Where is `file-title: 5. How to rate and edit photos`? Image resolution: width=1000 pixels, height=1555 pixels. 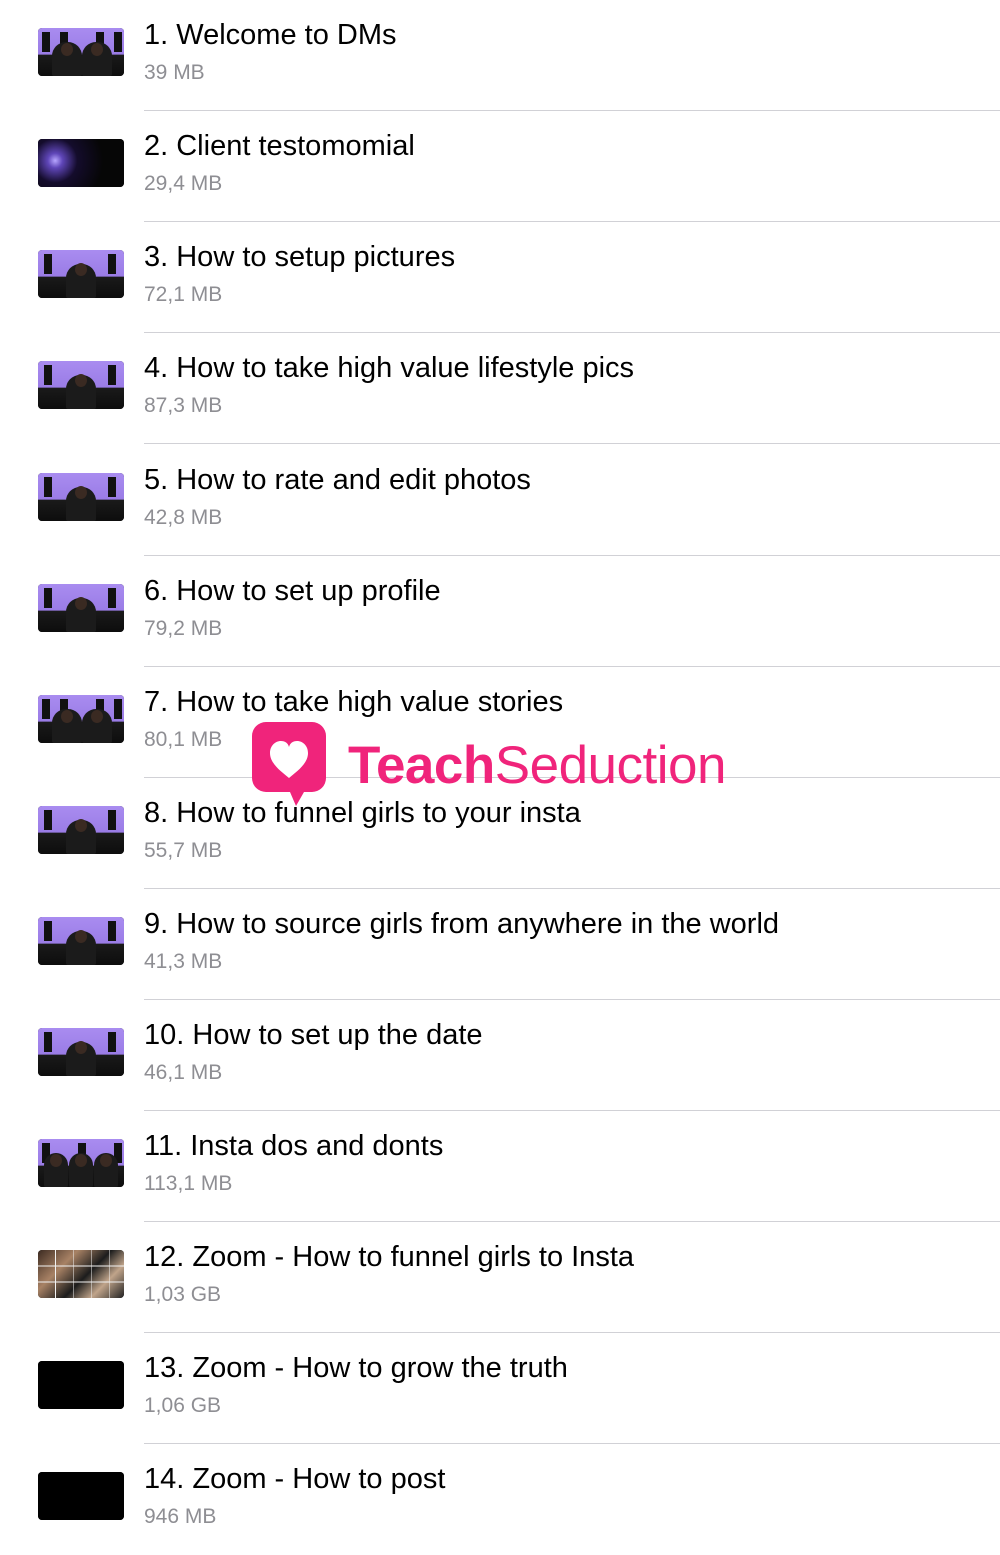
file-title: 5. How to rate and edit photos is located at coordinates (337, 480).